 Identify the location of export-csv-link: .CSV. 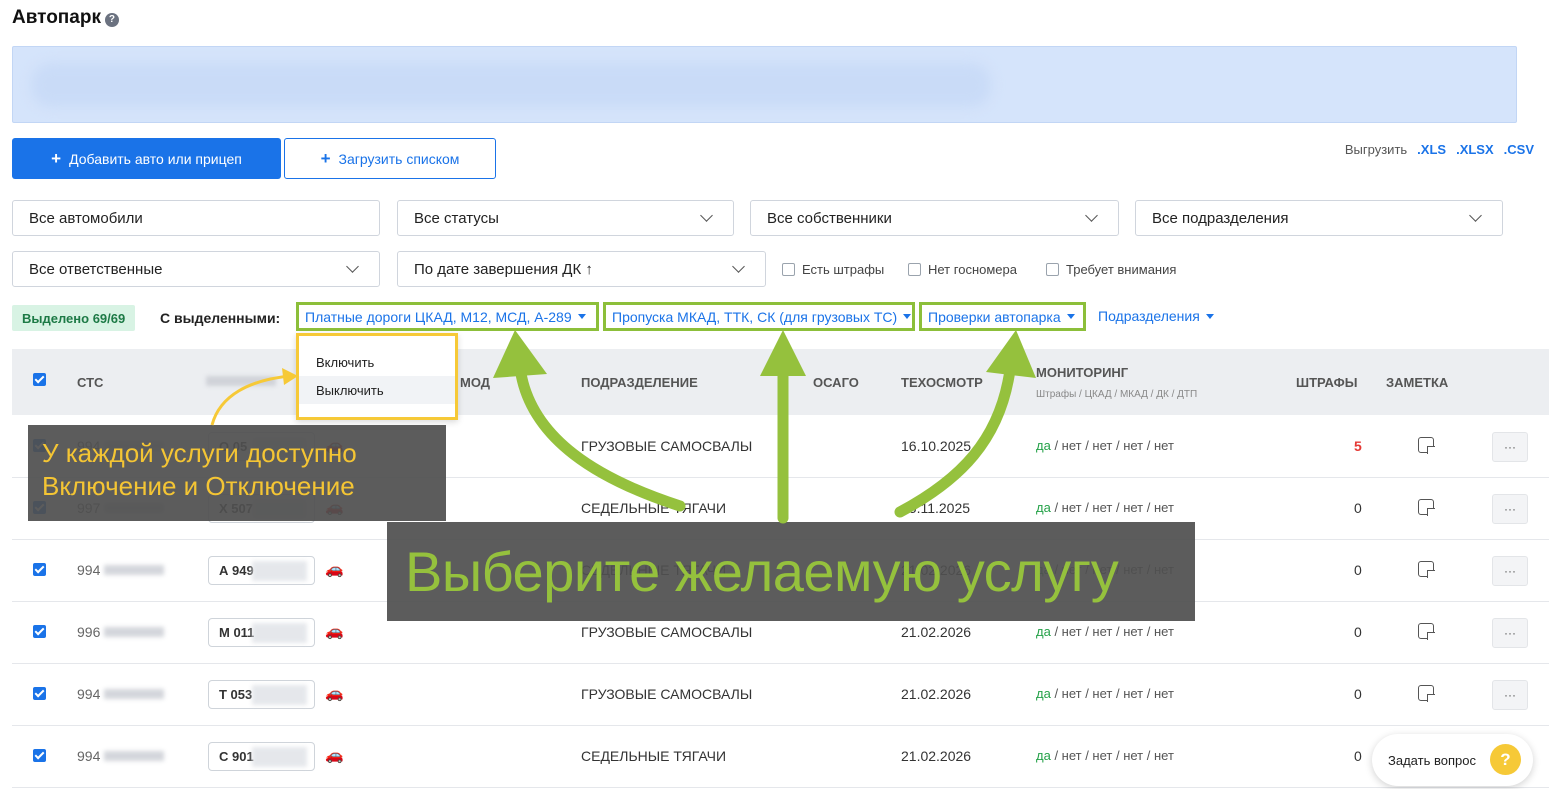
(1519, 149).